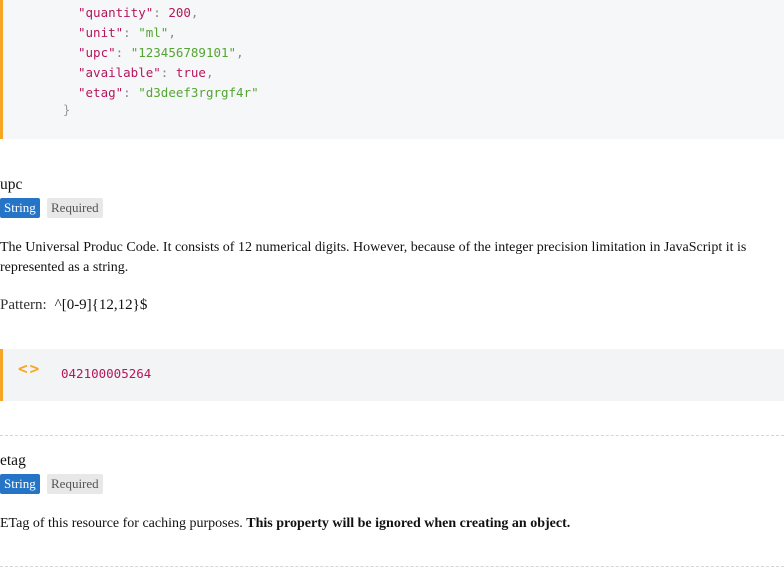 This screenshot has width=784, height=584. Describe the element at coordinates (20, 208) in the screenshot. I see `type-badge-upc: String` at that location.